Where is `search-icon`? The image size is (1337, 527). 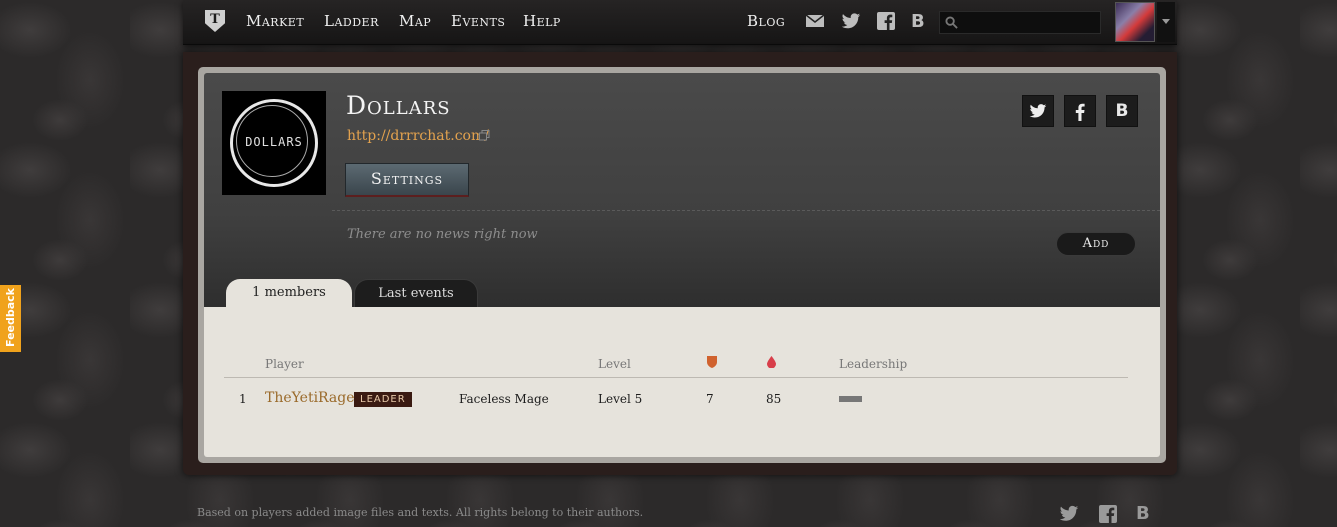
search-icon is located at coordinates (951, 22).